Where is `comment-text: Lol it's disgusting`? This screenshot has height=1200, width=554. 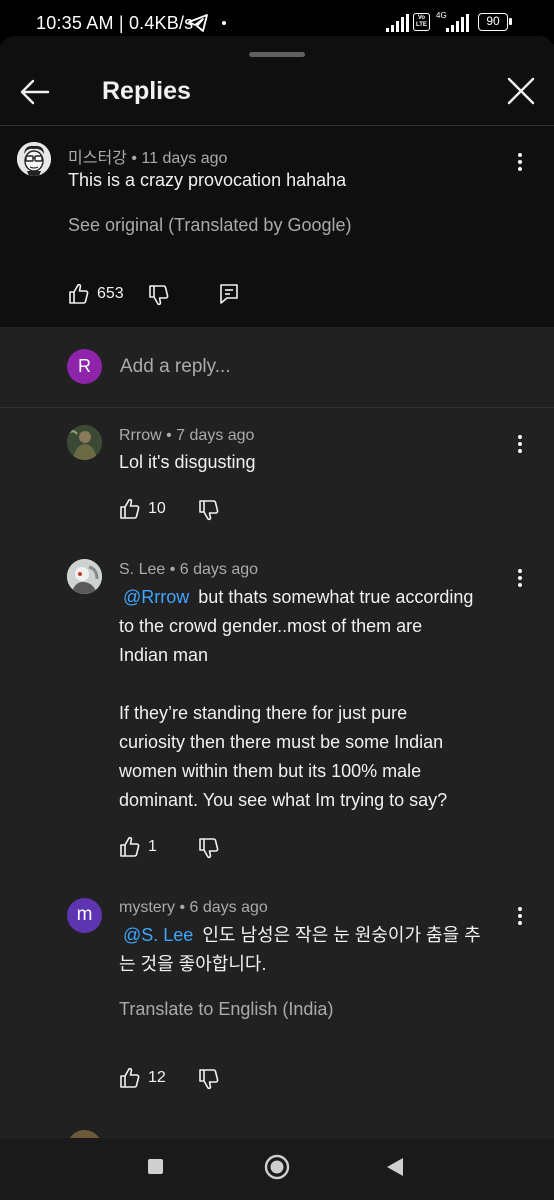 comment-text: Lol it's disgusting is located at coordinates (187, 462).